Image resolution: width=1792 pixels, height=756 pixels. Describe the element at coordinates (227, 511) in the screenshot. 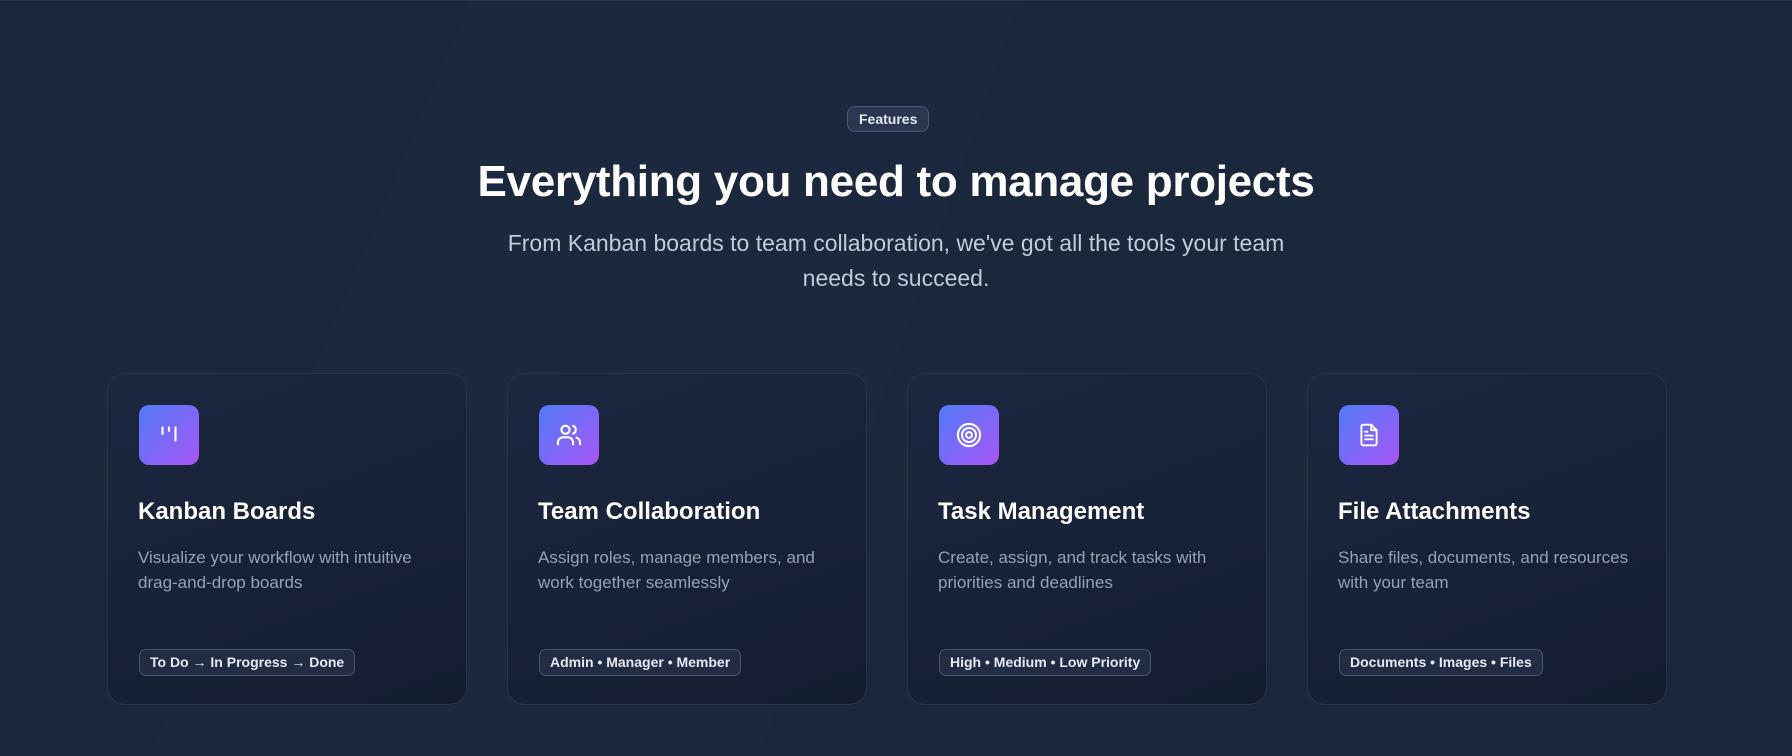

I see `feature-title: Kanban Boards` at that location.